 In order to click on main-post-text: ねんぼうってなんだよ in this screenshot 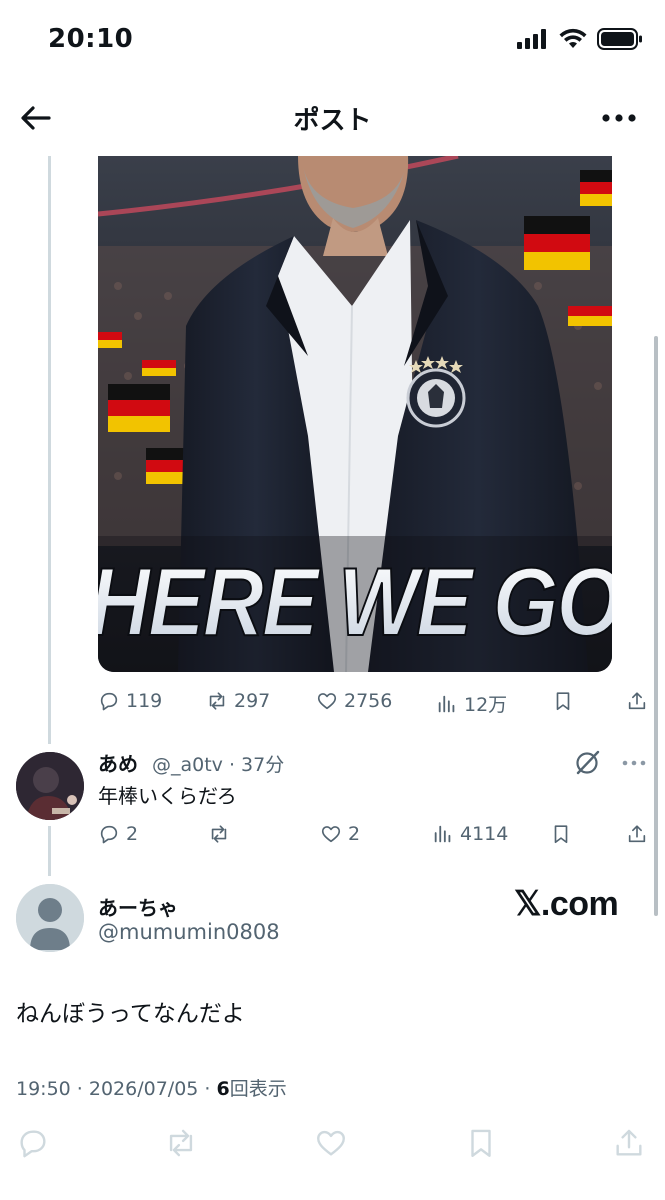, I will do `click(130, 1014)`.